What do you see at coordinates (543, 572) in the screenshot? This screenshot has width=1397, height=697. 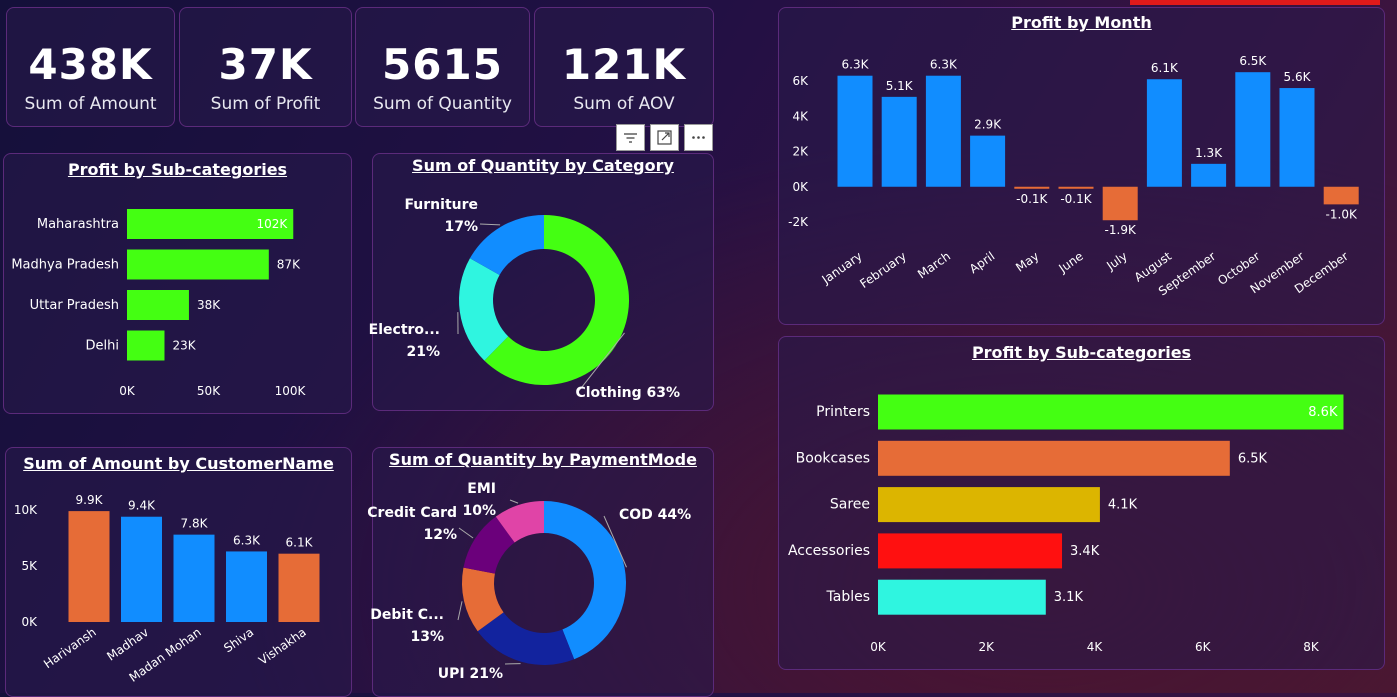 I see `chart-card-qty-payment: Sum of Quantity by PaymentMode` at bounding box center [543, 572].